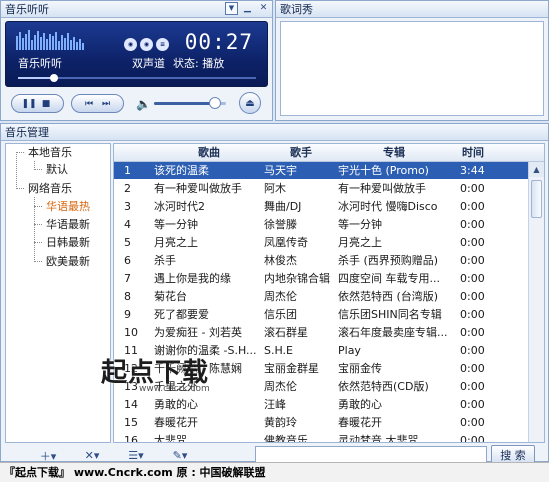 The image size is (549, 482). I want to click on row-number: 13, so click(131, 386).